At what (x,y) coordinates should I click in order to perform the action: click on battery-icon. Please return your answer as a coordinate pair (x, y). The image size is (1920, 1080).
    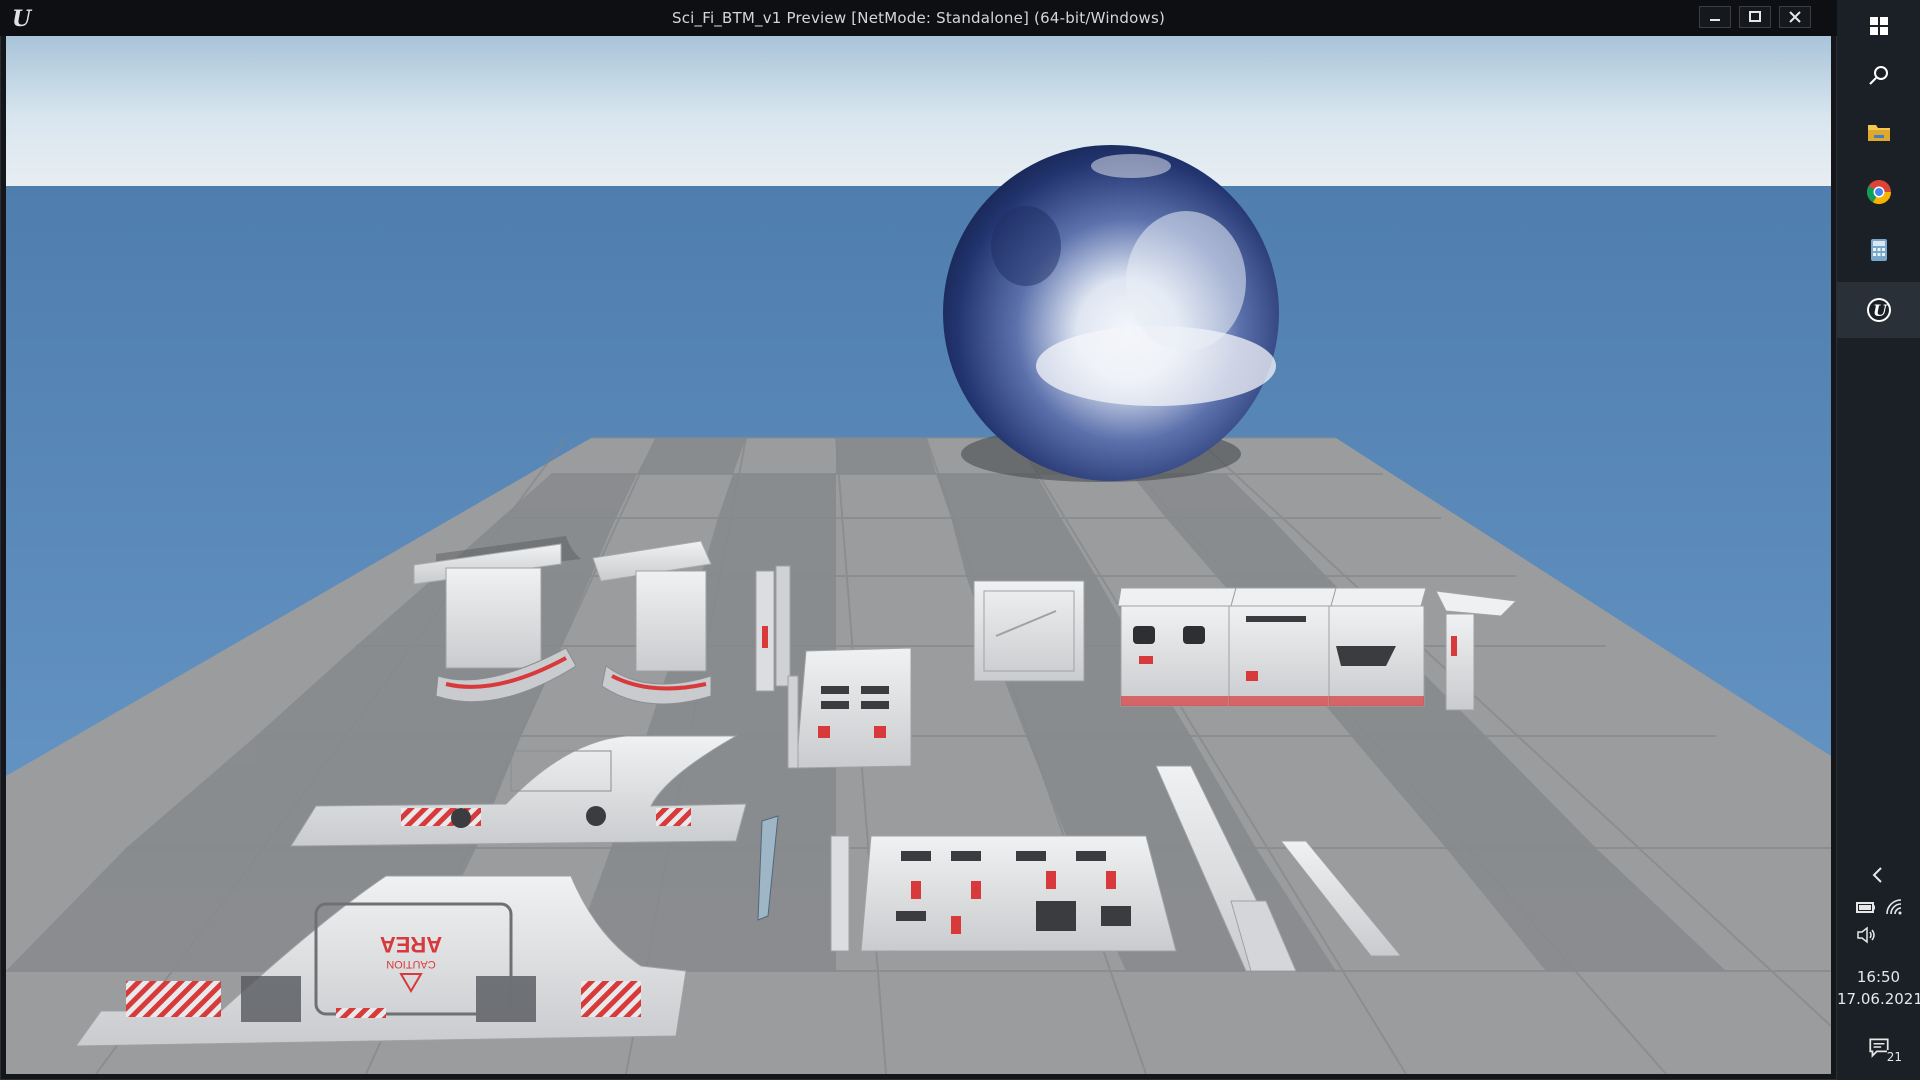
    Looking at the image, I should click on (1865, 907).